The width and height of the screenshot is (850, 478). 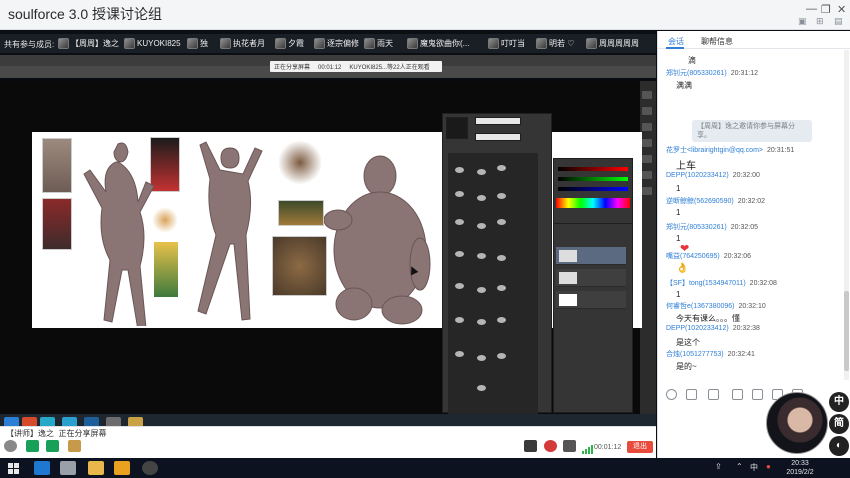 I want to click on member-item: 明若 ♡, so click(x=555, y=43).